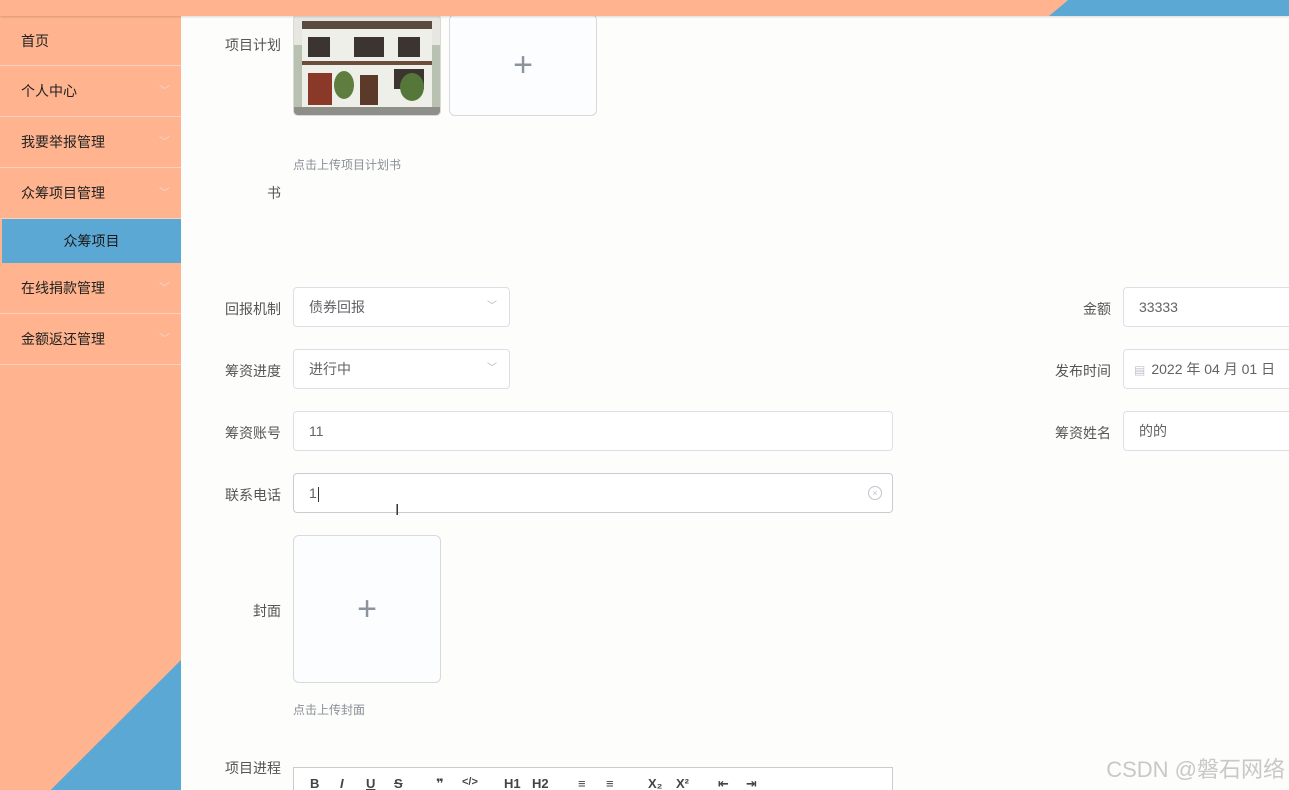 The height and width of the screenshot is (790, 1289). Describe the element at coordinates (401, 307) in the screenshot. I see `reward-select: 债券回报 ﹀` at that location.